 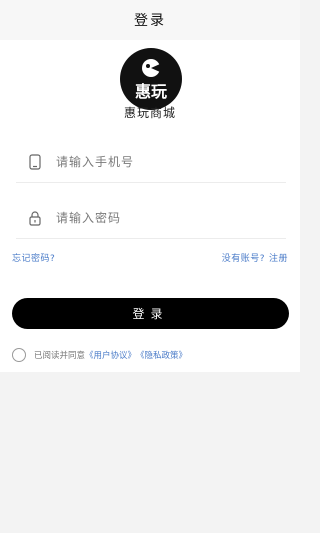 I want to click on phone-field, so click(x=151, y=162).